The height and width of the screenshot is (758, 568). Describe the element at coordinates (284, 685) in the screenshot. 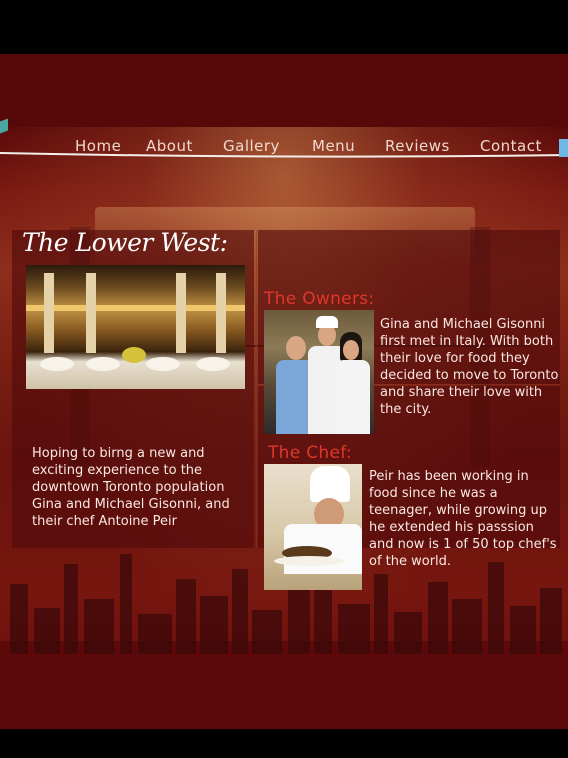

I see `skyline-base` at that location.